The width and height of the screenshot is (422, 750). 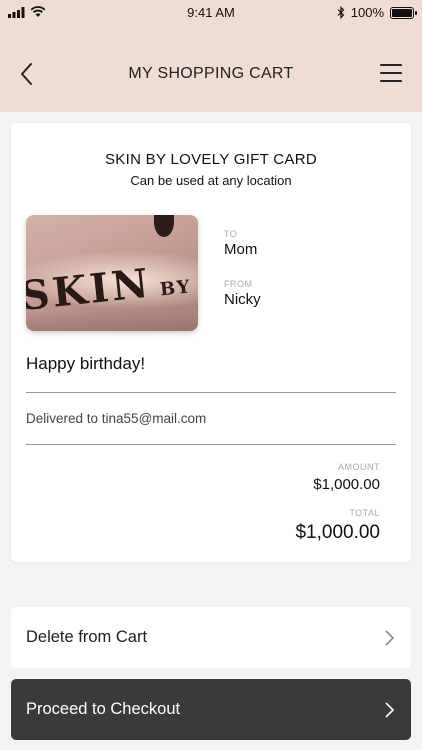 I want to click on header-bar: 9:41 AM 100% MY SHOPPING CART, so click(x=211, y=56).